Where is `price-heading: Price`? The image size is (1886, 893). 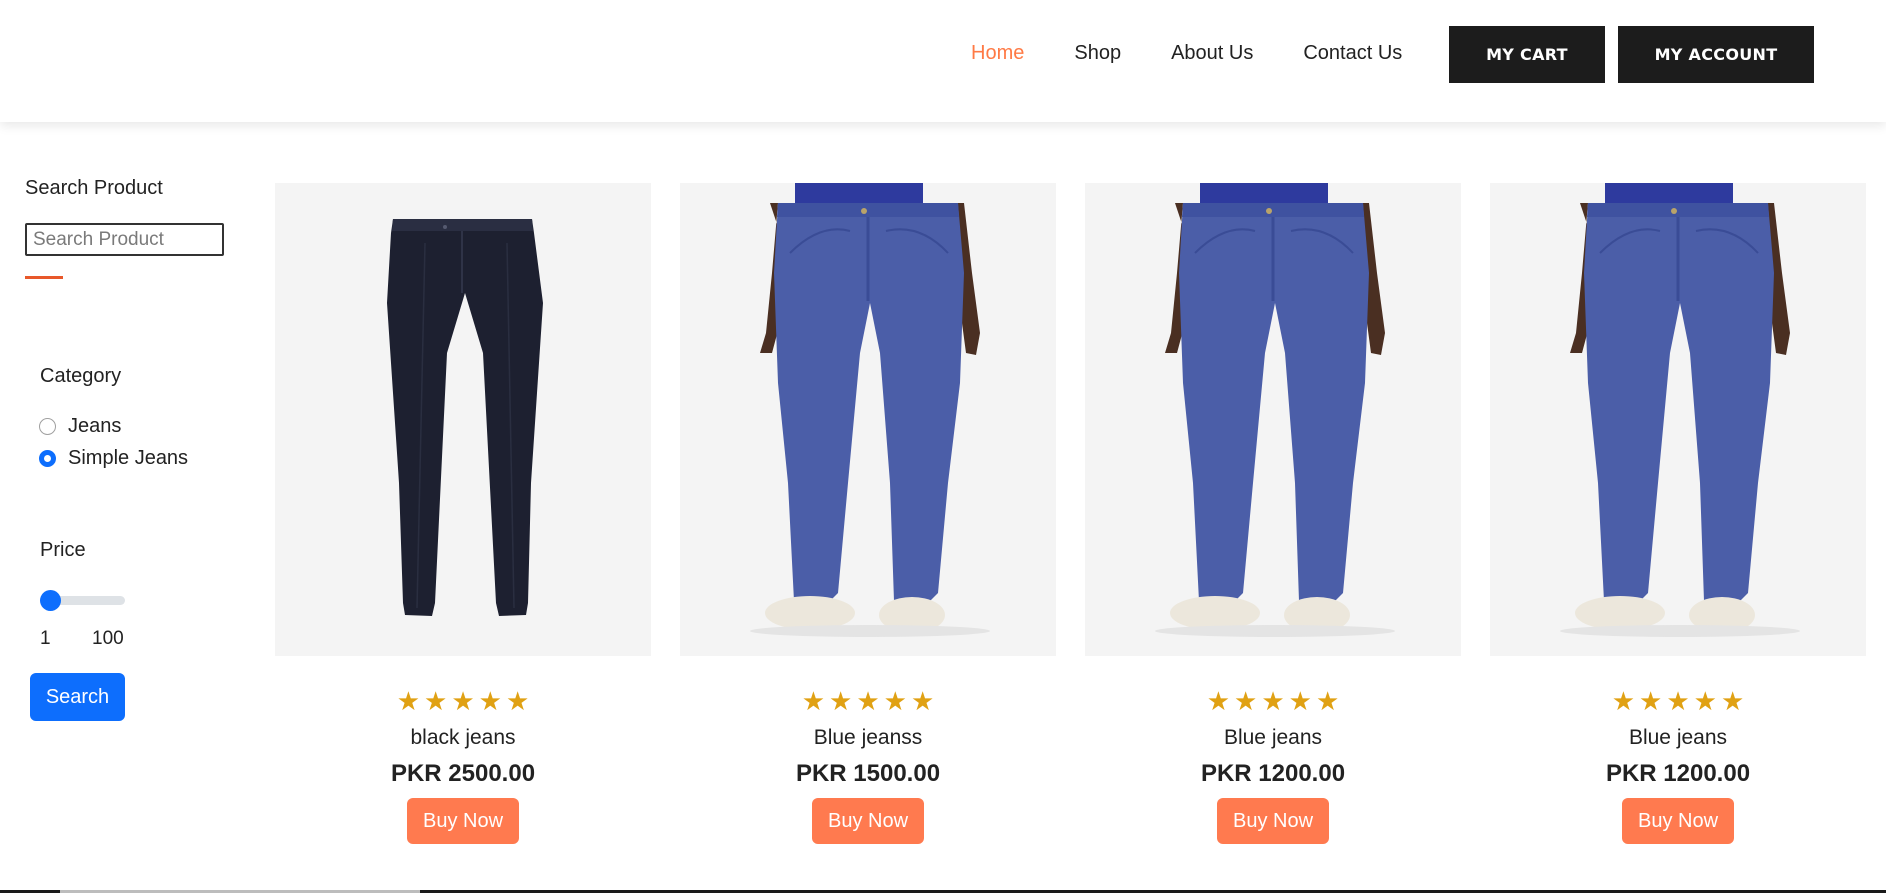
price-heading: Price is located at coordinates (63, 550).